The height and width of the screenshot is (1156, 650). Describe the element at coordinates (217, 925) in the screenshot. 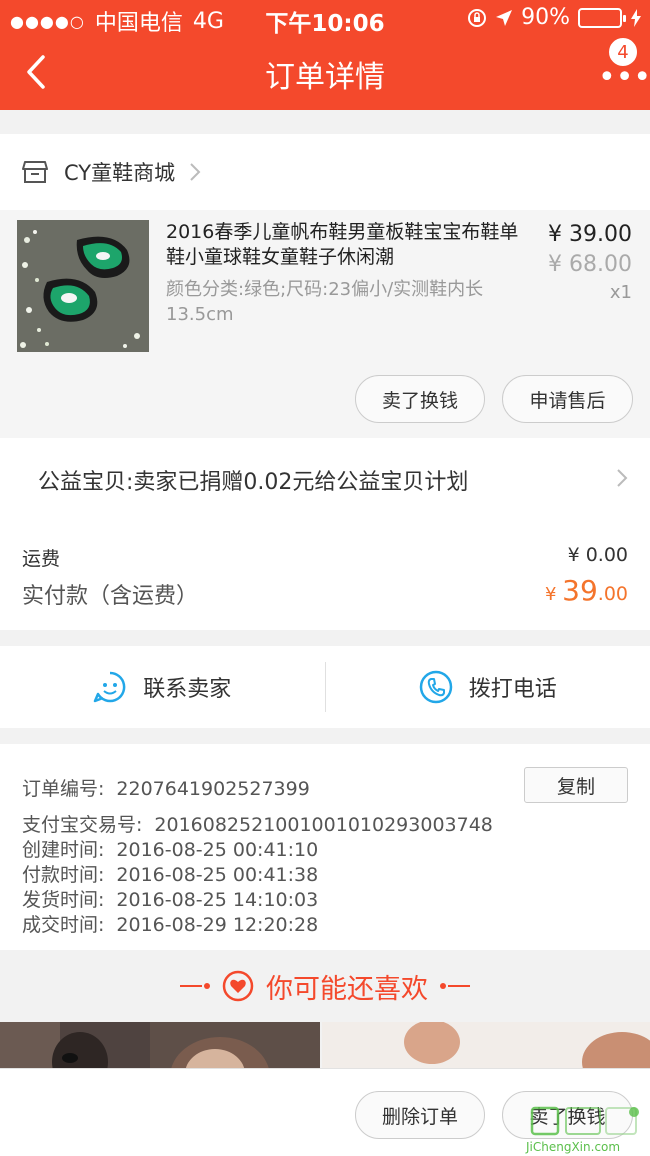

I see `completed-time: 2016-08-29 12:20:28` at that location.